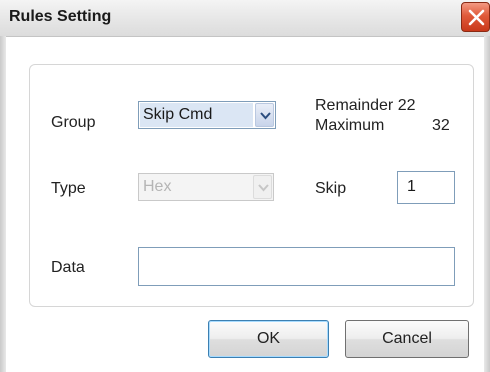 This screenshot has width=490, height=372. I want to click on type-label: Type, so click(68, 188).